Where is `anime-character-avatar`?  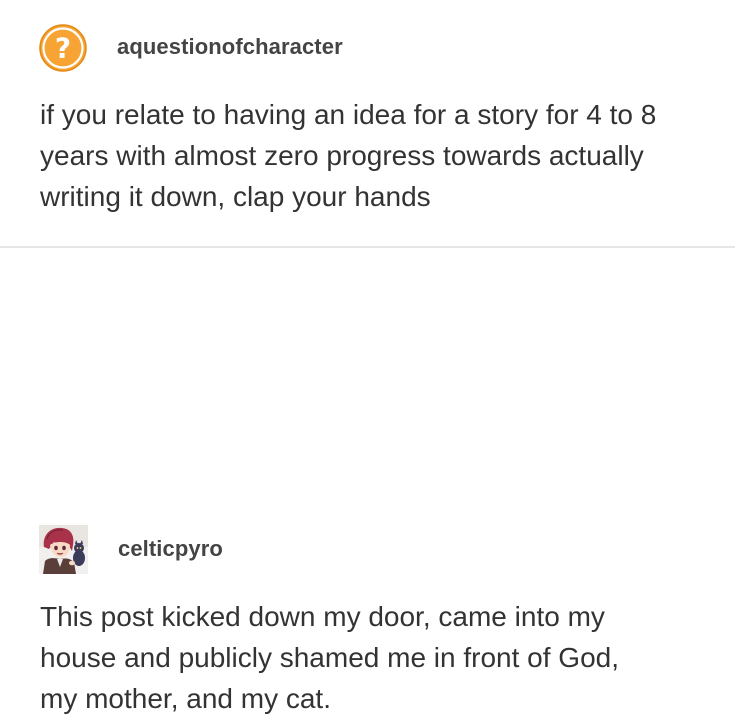 anime-character-avatar is located at coordinates (63, 549).